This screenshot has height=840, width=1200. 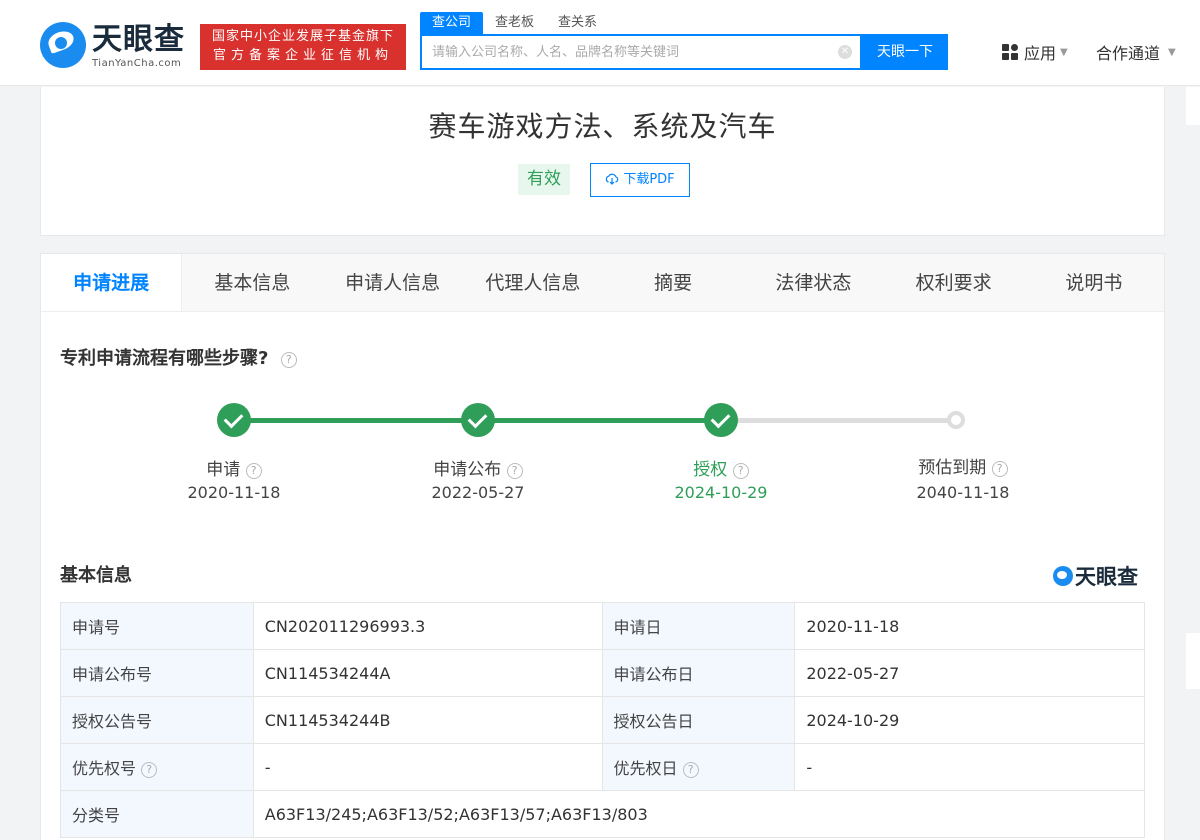 I want to click on search-tabs: 查公司 查老板 查关系, so click(x=514, y=23).